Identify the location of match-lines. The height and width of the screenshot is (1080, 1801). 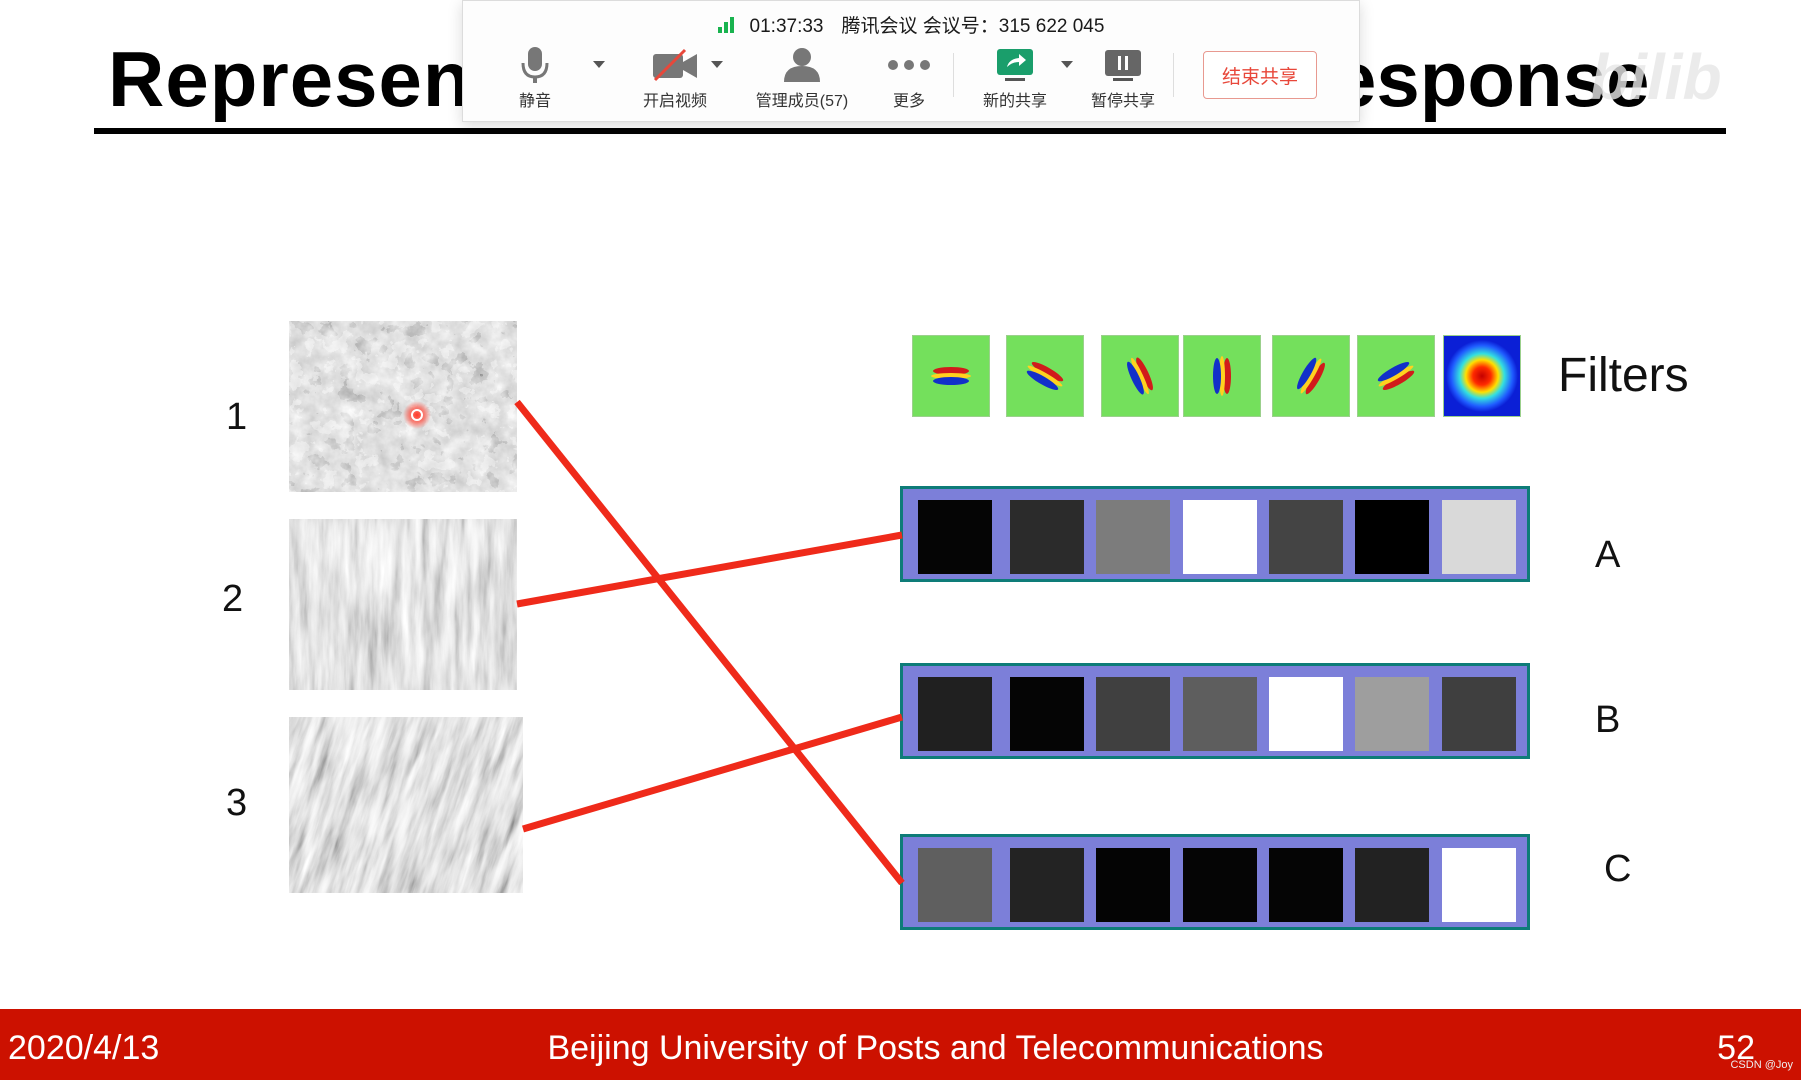
(709, 642).